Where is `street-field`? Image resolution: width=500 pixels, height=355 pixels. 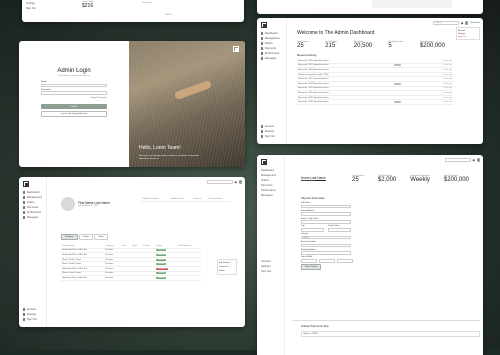 street-field is located at coordinates (326, 214).